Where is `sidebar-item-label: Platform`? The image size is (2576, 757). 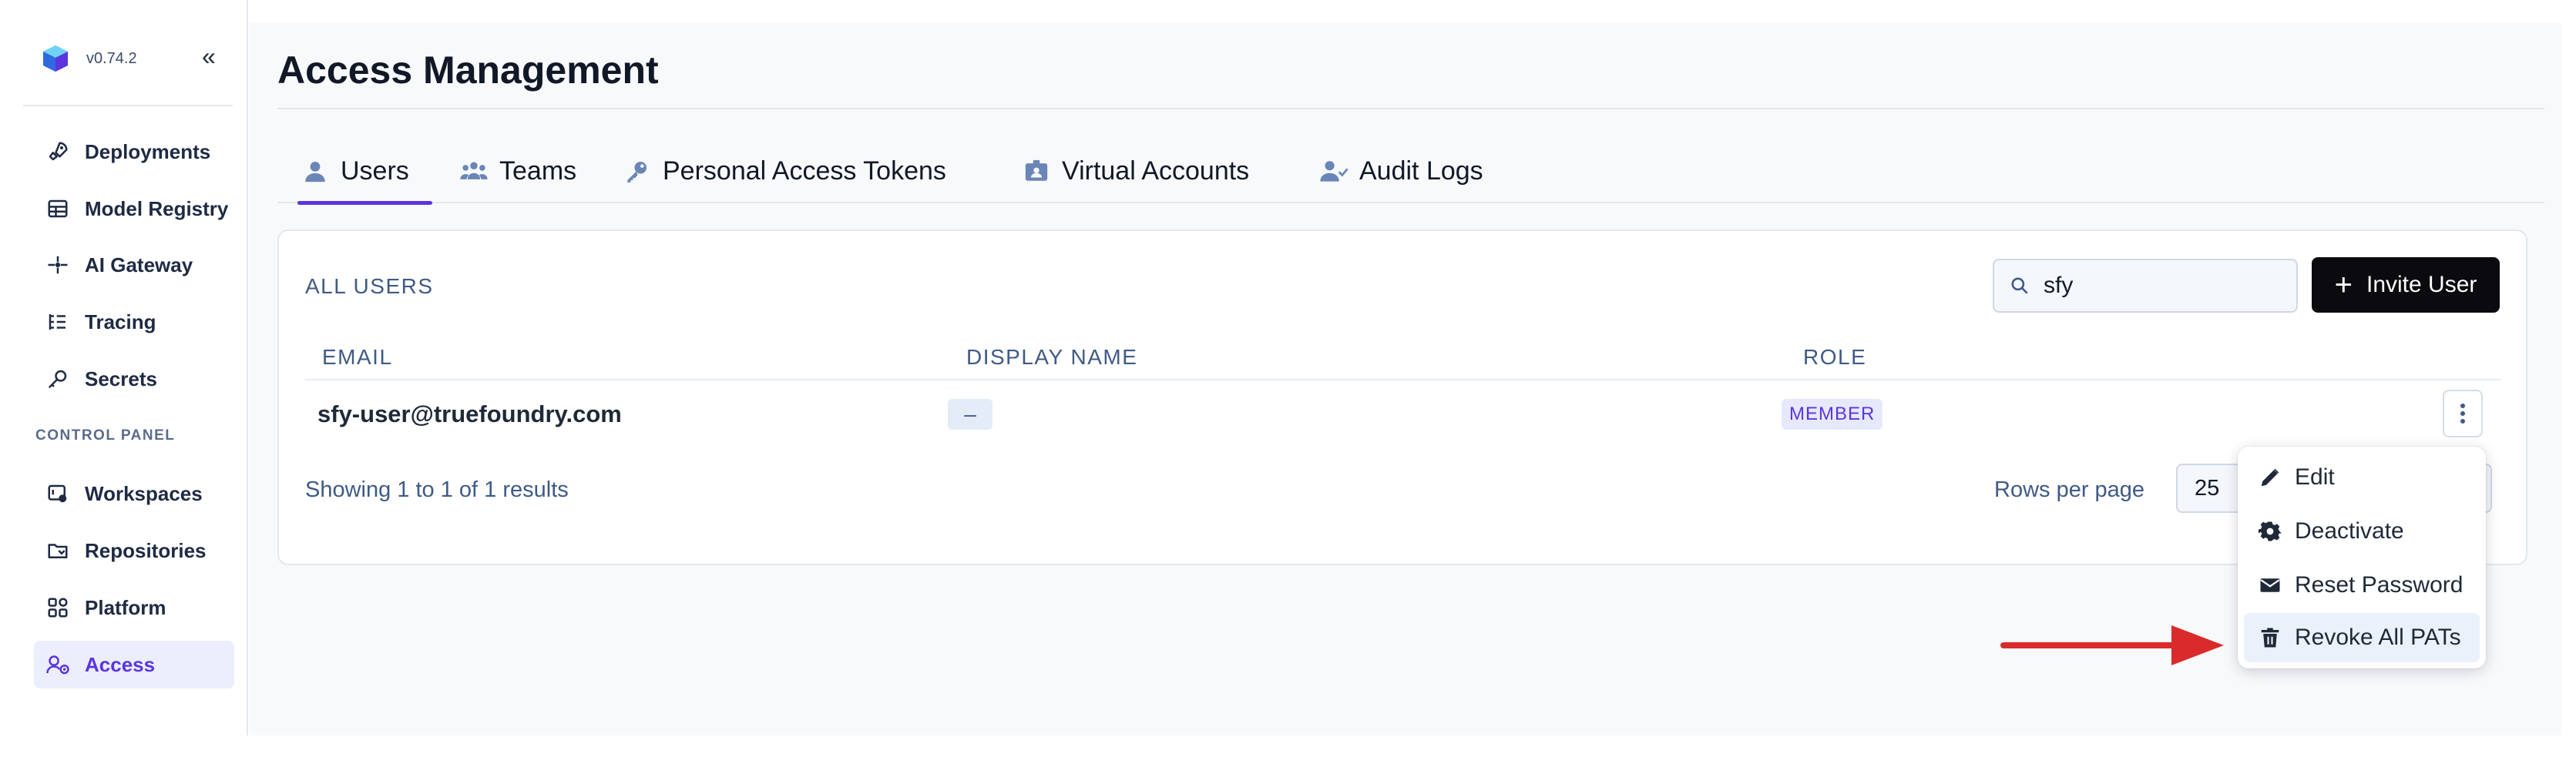 sidebar-item-label: Platform is located at coordinates (125, 607).